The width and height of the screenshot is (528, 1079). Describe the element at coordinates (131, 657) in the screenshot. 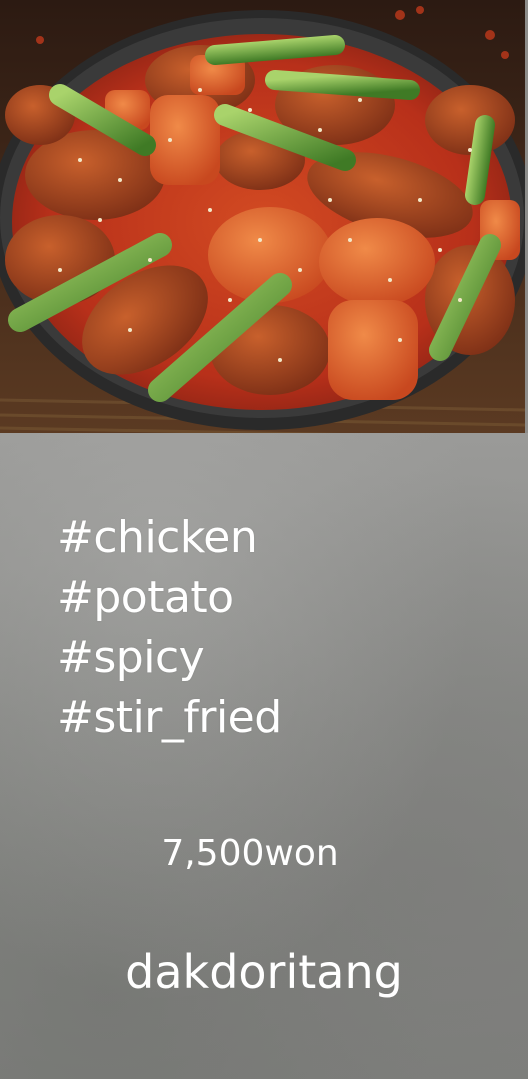

I see `hashtag-spicy: #spicy` at that location.